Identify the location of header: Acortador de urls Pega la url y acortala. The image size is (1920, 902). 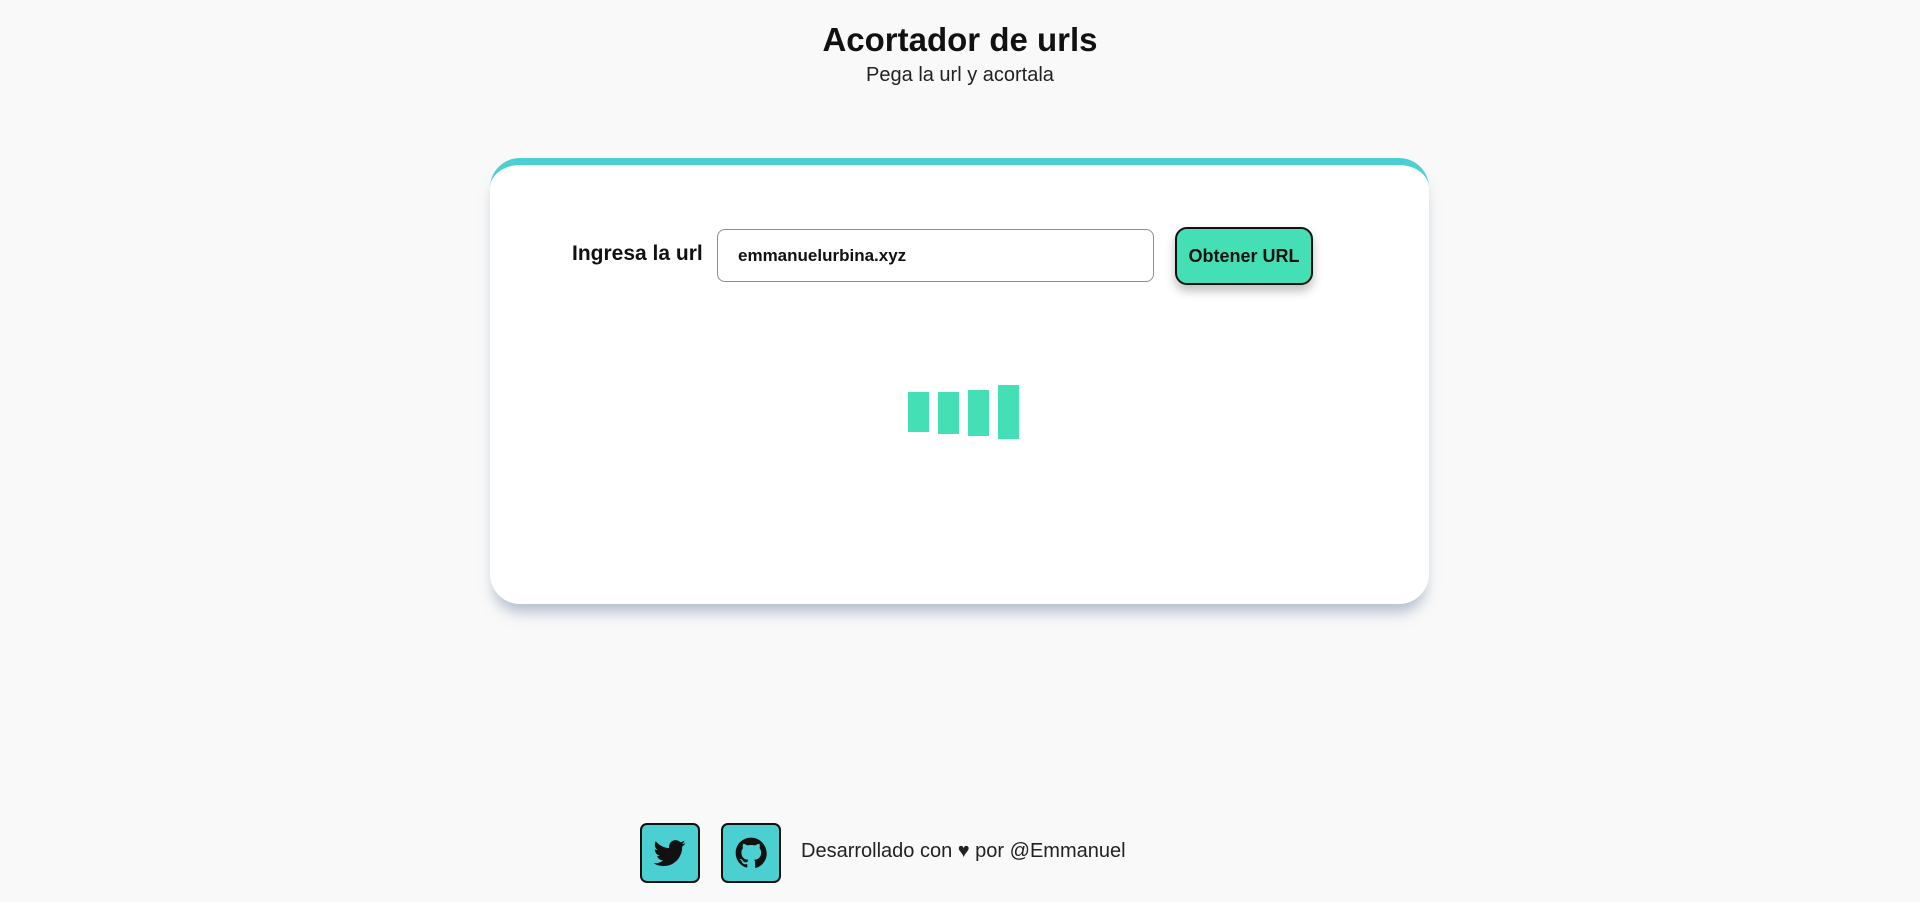
(960, 53).